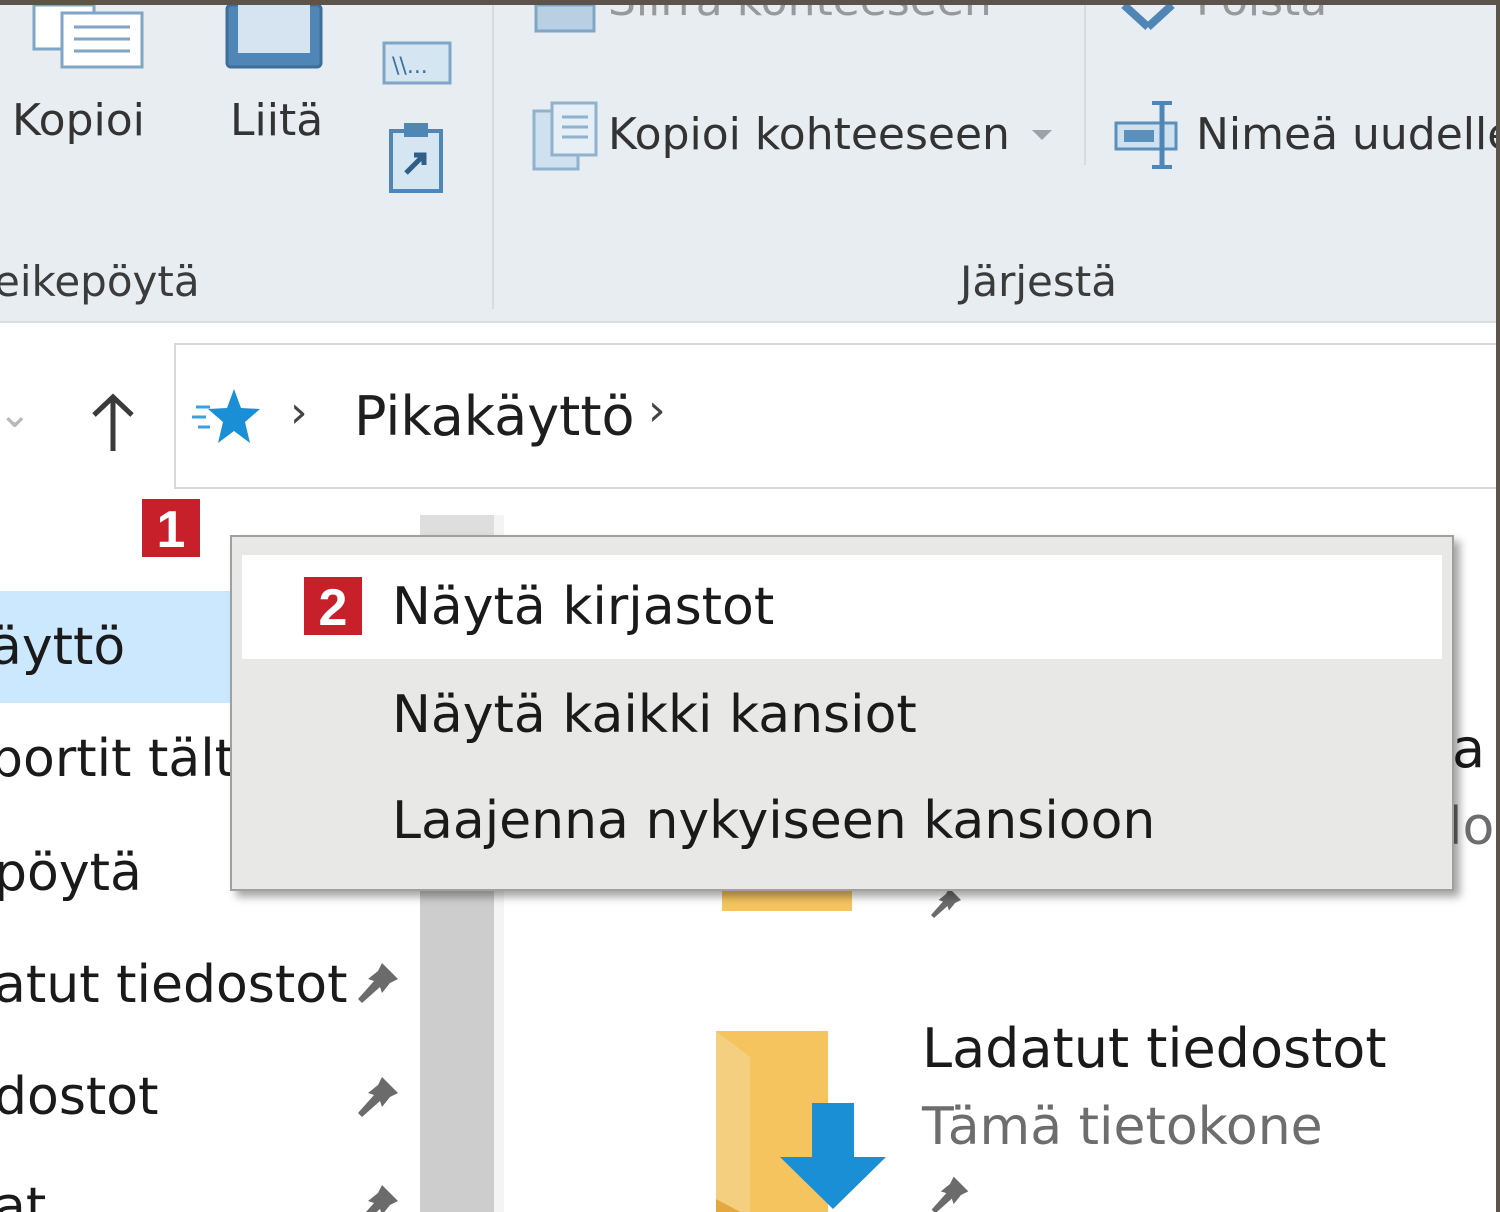 This screenshot has height=1212, width=1500. What do you see at coordinates (78, 120) in the screenshot?
I see `copy-button: Kopioi` at bounding box center [78, 120].